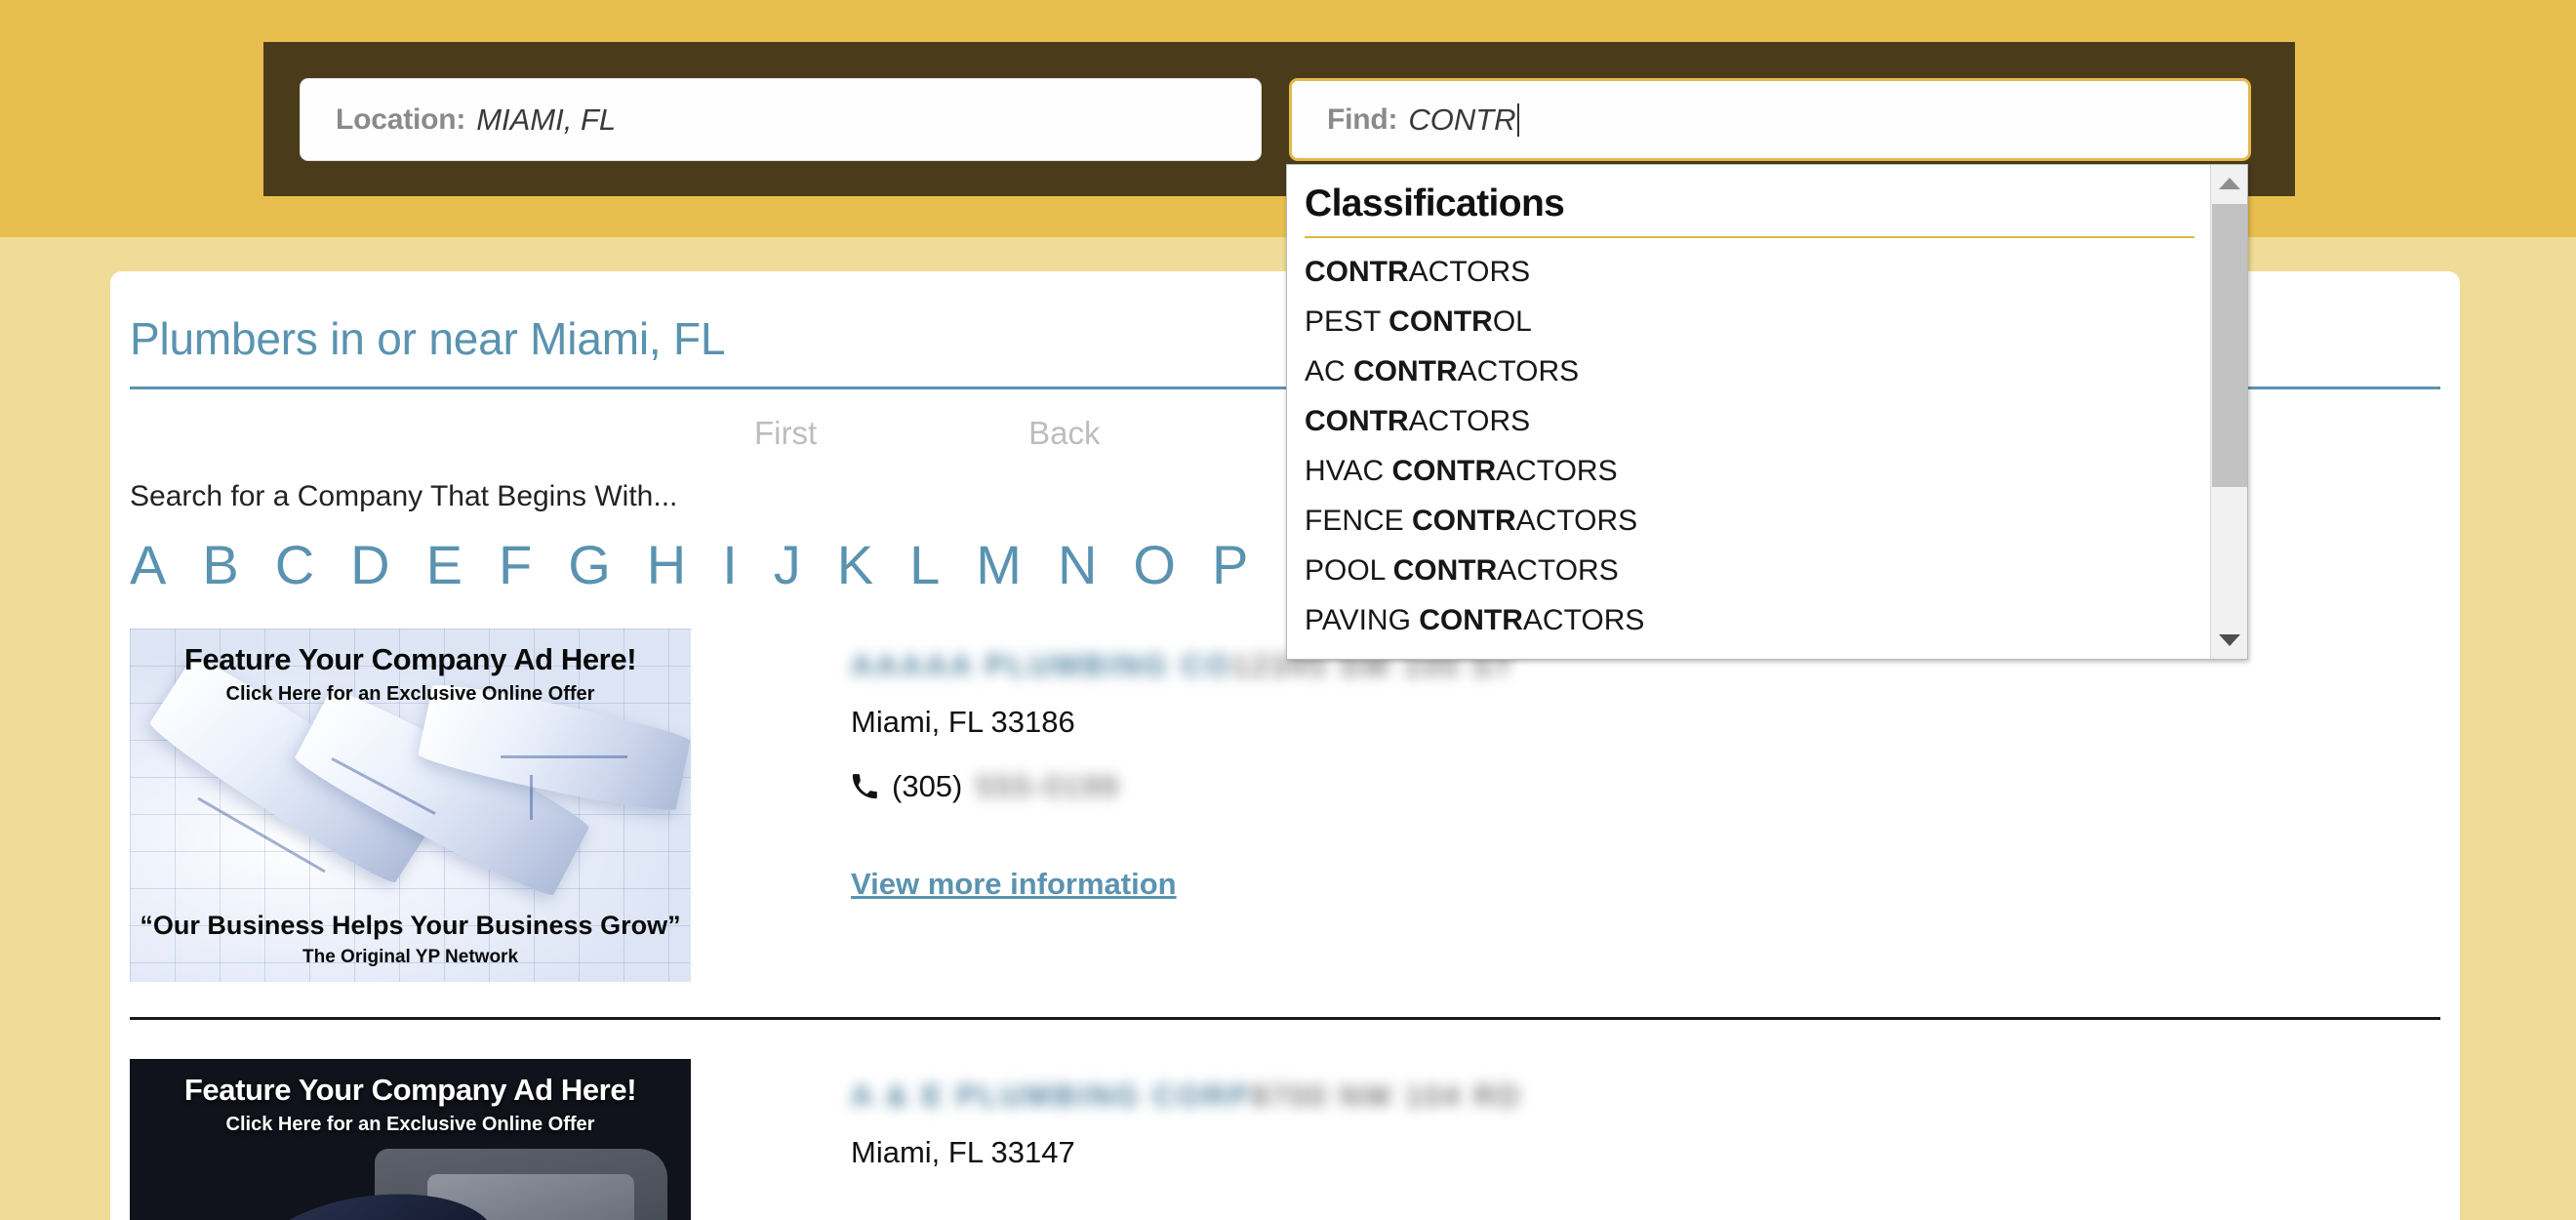 The image size is (2576, 1220). I want to click on street-address-redacted: 8700 NW 104 RD, so click(1386, 1096).